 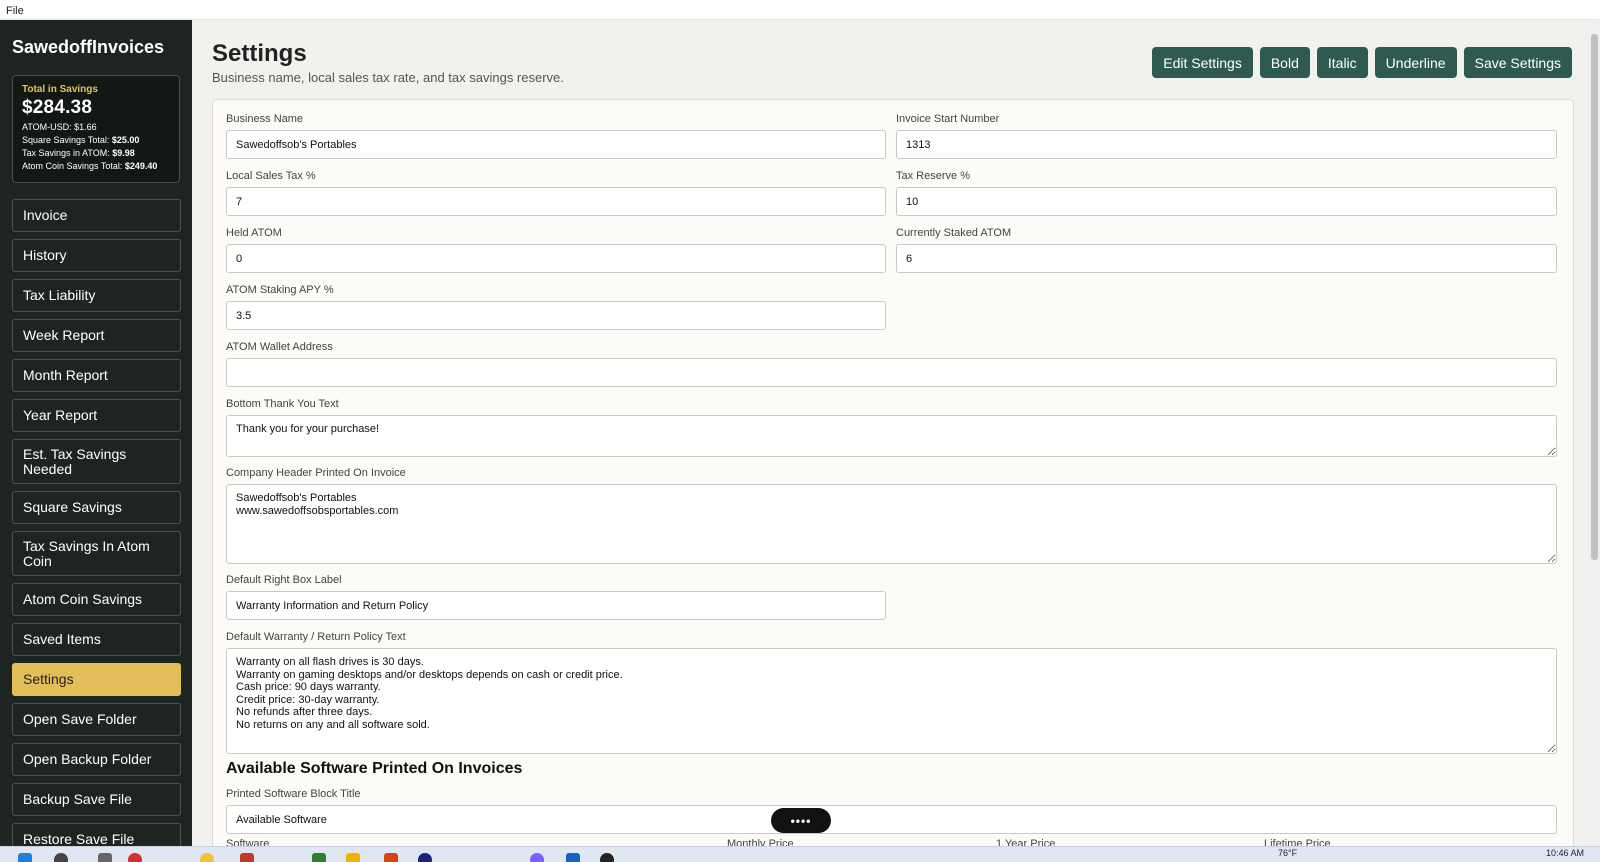 What do you see at coordinates (57, 107) in the screenshot?
I see `savings-total: $284.38` at bounding box center [57, 107].